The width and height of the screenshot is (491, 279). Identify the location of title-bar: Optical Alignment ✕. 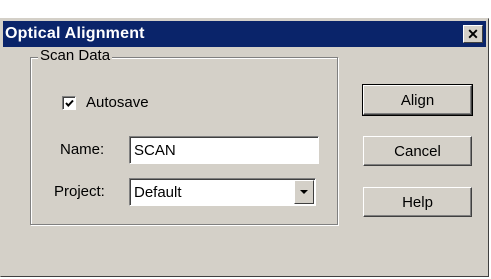
(244, 34).